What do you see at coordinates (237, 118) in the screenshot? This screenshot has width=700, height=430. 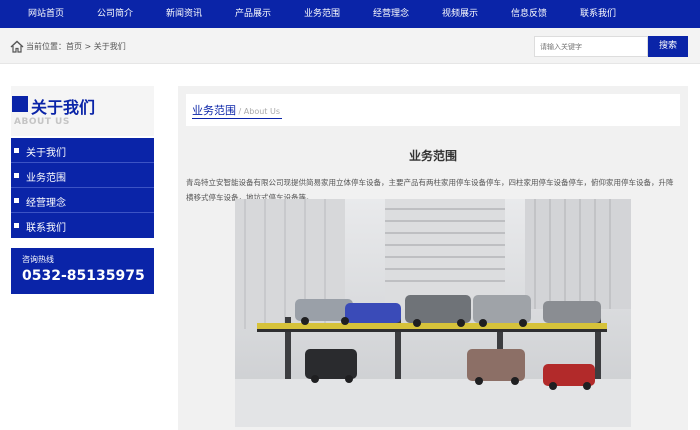 I see `title-underline` at bounding box center [237, 118].